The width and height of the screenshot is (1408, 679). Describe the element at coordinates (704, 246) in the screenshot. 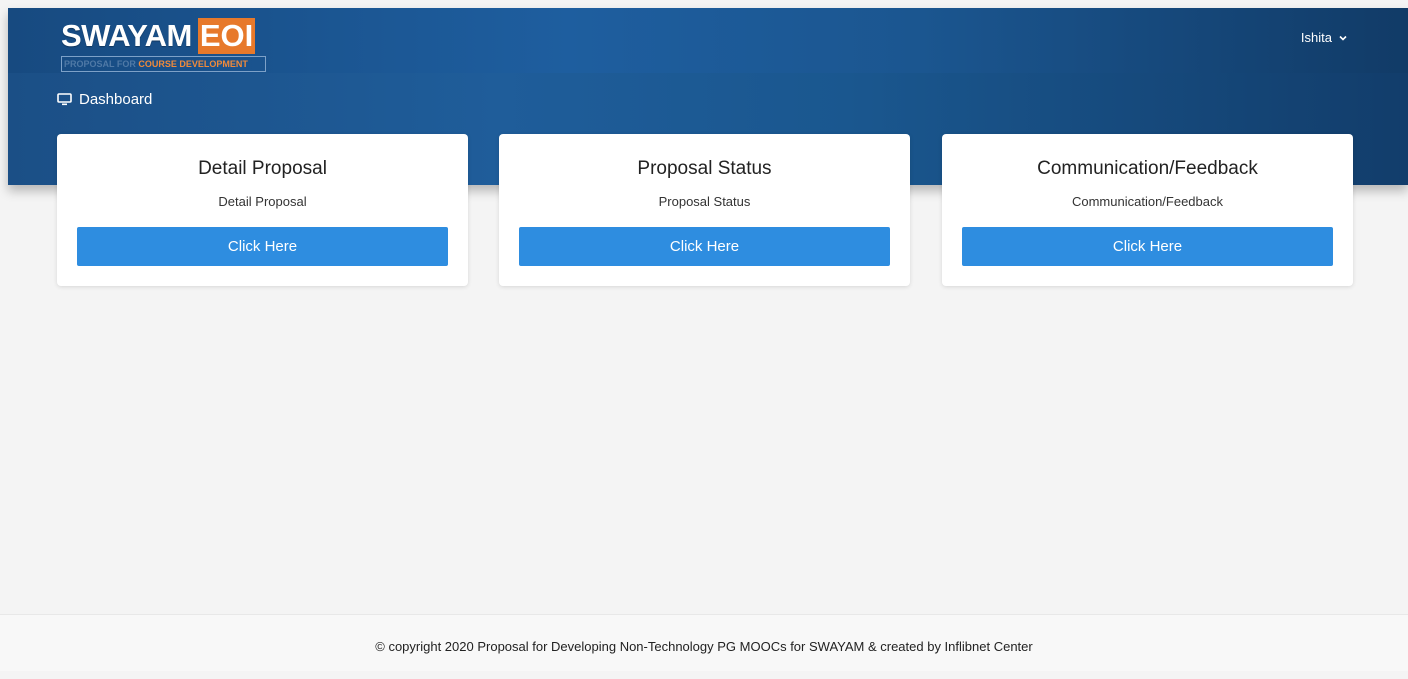

I see `proposal-status-button: Click Here` at that location.